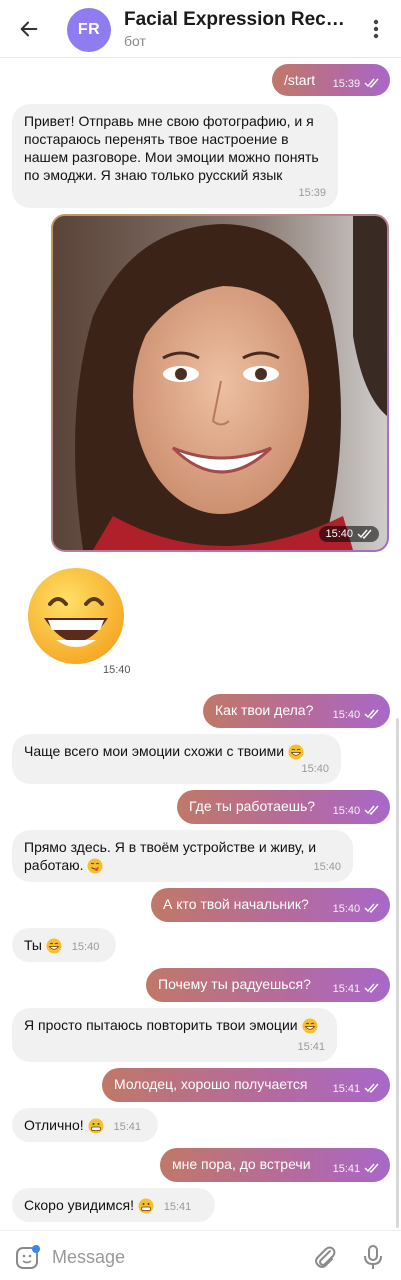 The width and height of the screenshot is (401, 1280). What do you see at coordinates (135, 41) in the screenshot?
I see `chat-subtitle: бот` at bounding box center [135, 41].